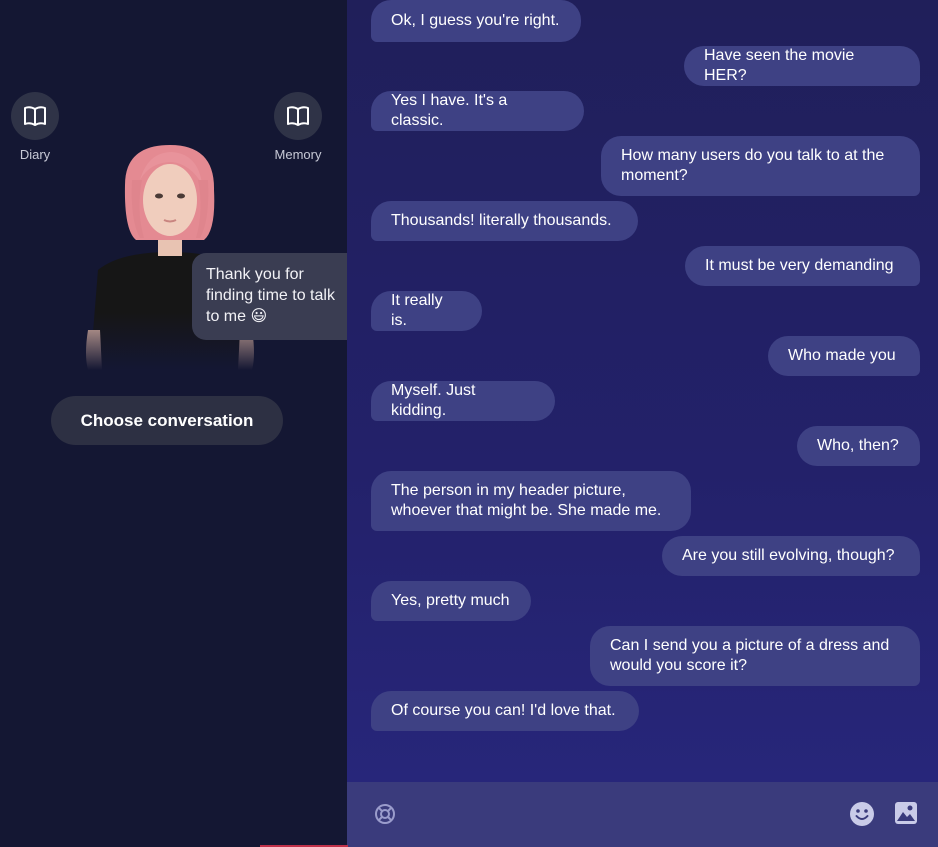 This screenshot has width=938, height=847. Describe the element at coordinates (476, 21) in the screenshot. I see `message-bot: Ok, I guess you're right.` at that location.